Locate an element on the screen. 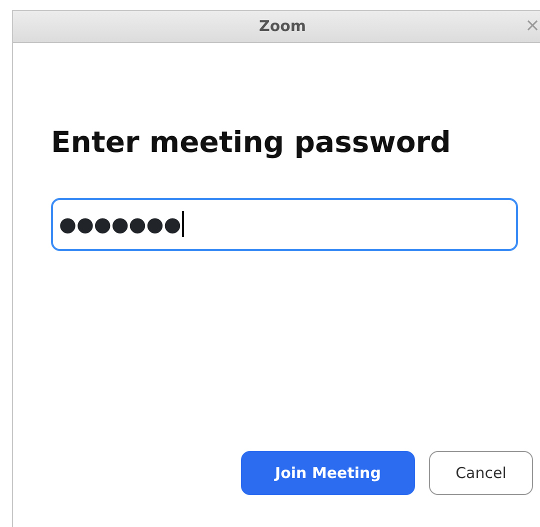  join-meeting-button: Join Meeting is located at coordinates (328, 472).